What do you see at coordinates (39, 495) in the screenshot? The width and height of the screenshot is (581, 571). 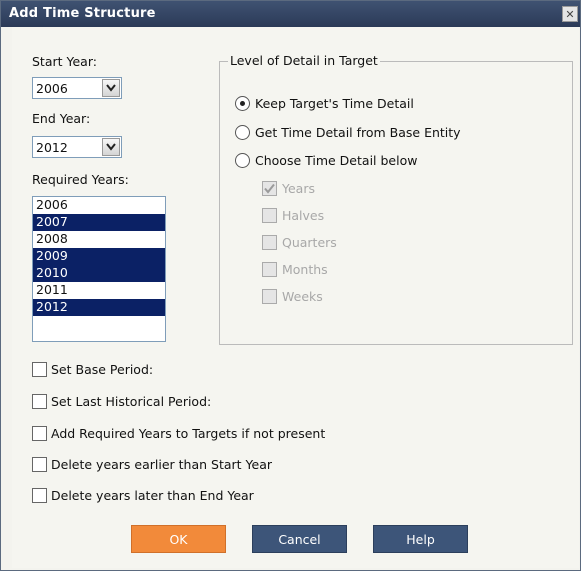 I see `delete-later-years-checkbox` at bounding box center [39, 495].